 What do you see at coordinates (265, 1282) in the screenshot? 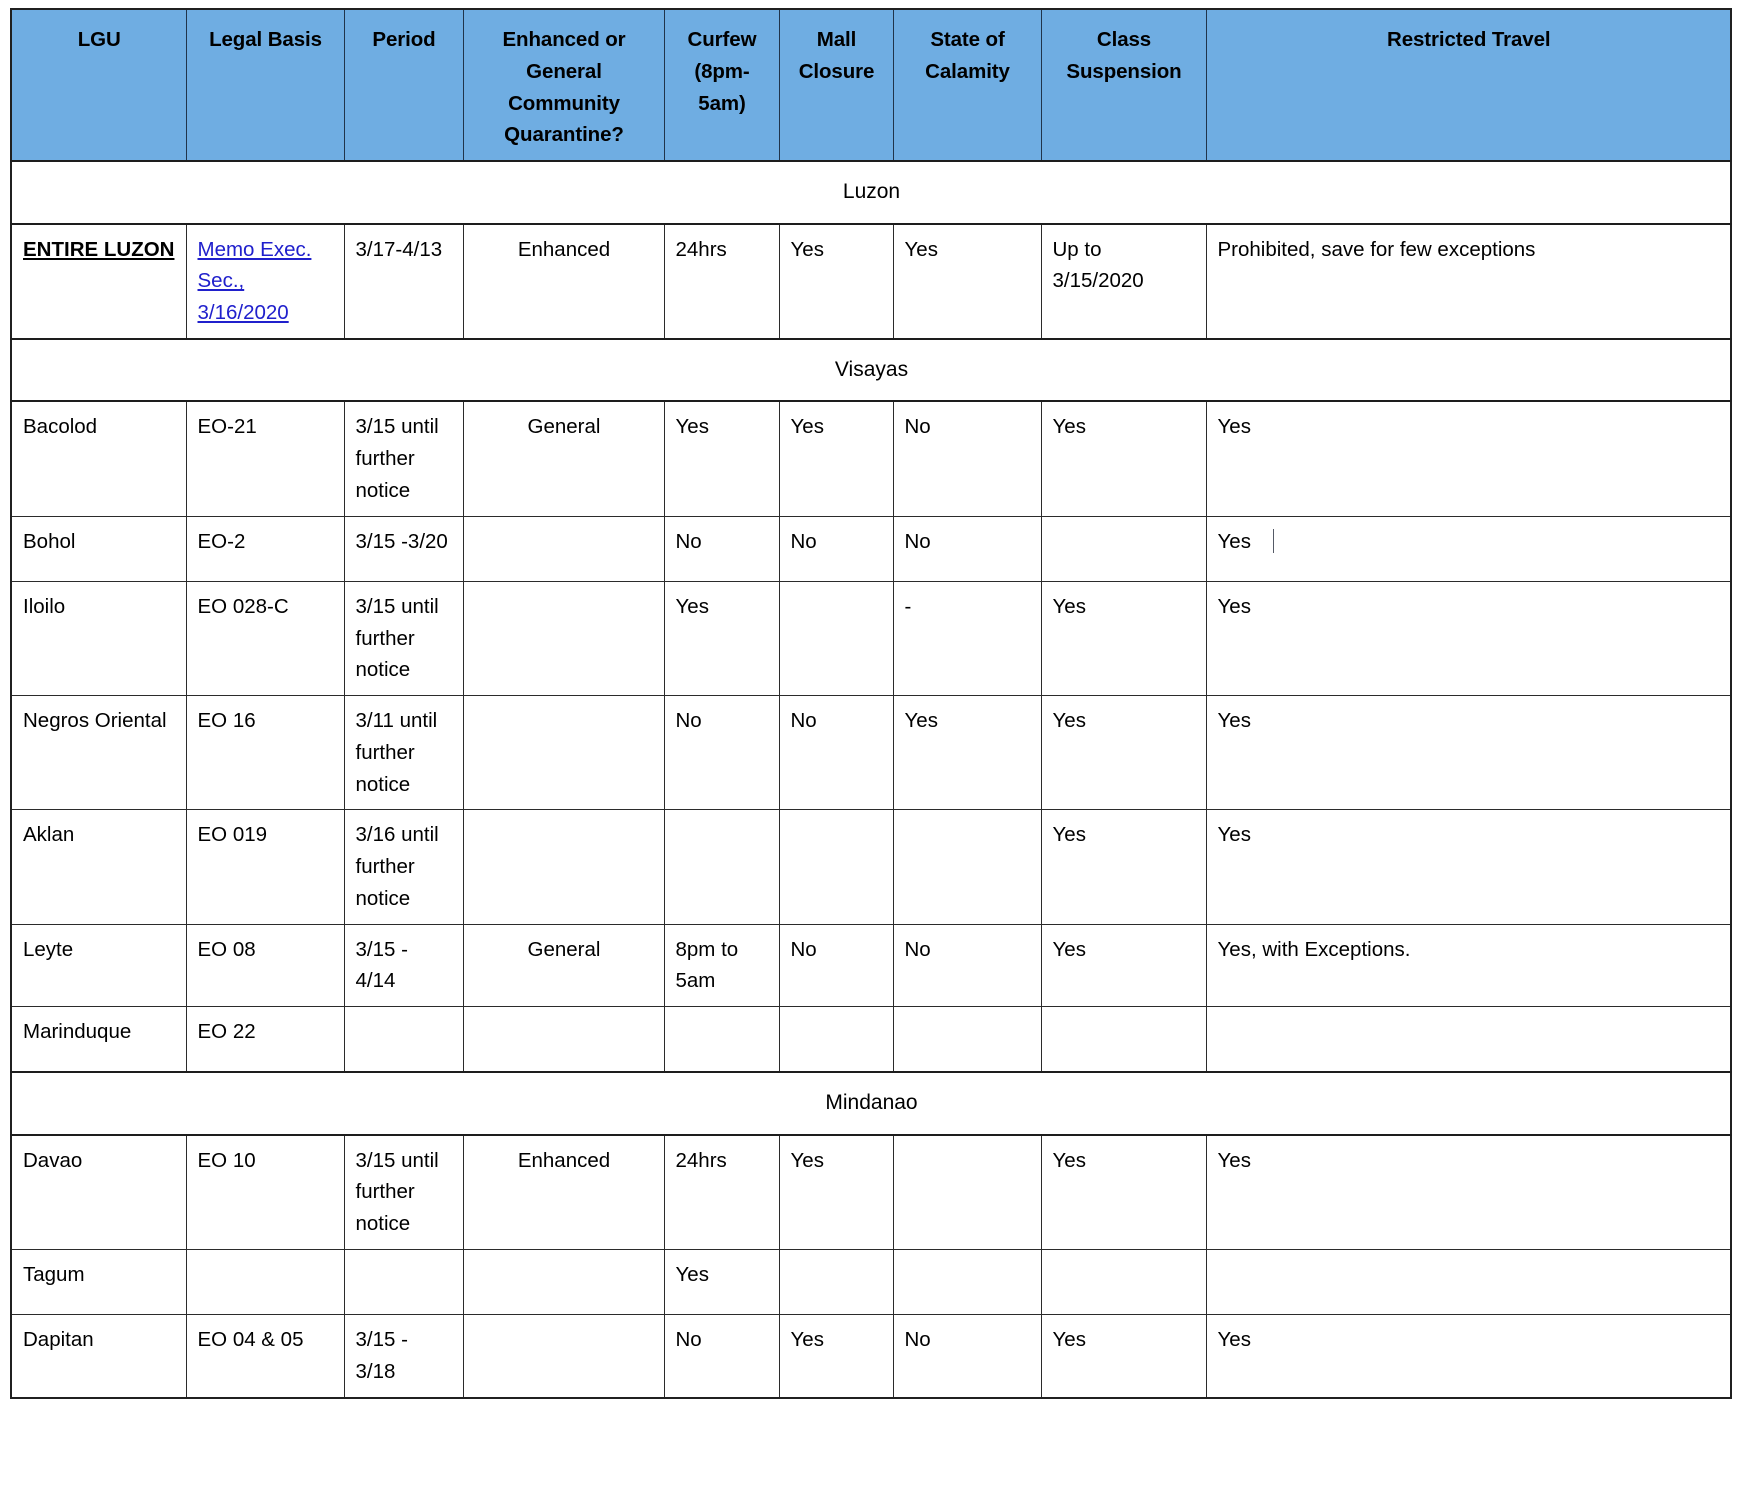
I see `cell-legal-basis` at bounding box center [265, 1282].